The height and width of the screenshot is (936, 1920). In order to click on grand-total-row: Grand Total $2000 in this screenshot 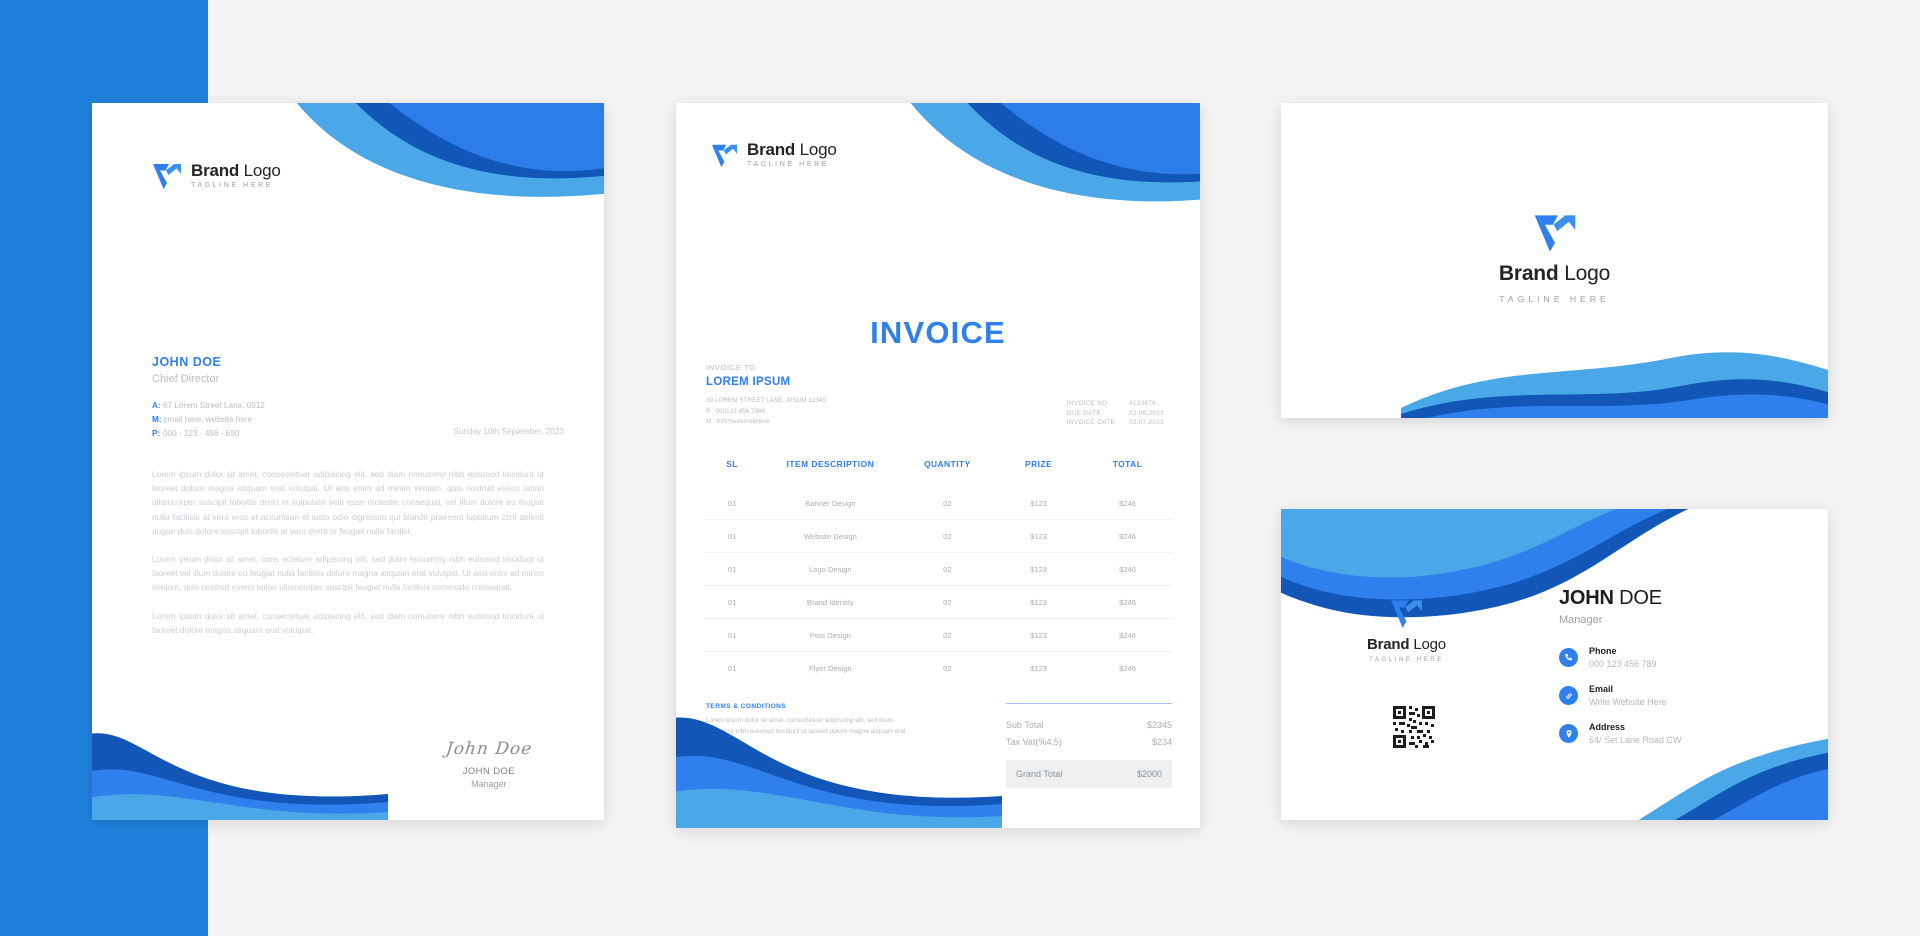, I will do `click(1089, 774)`.